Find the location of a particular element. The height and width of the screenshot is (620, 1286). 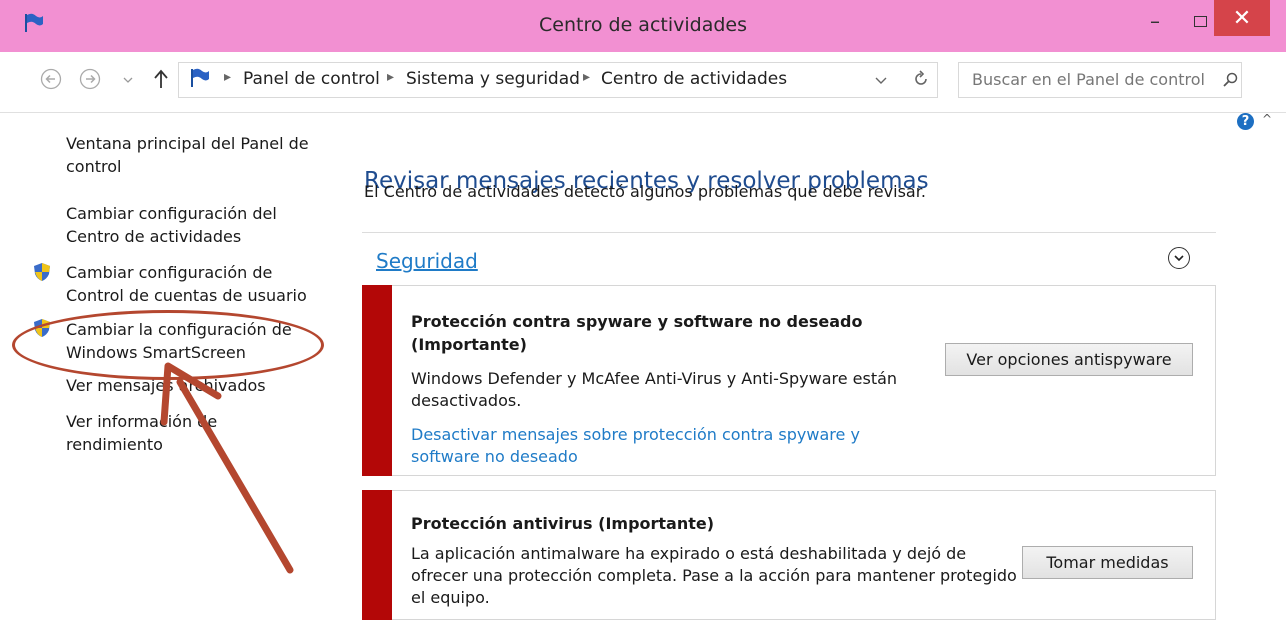

address-dropdown-chevron-icon is located at coordinates (881, 80).